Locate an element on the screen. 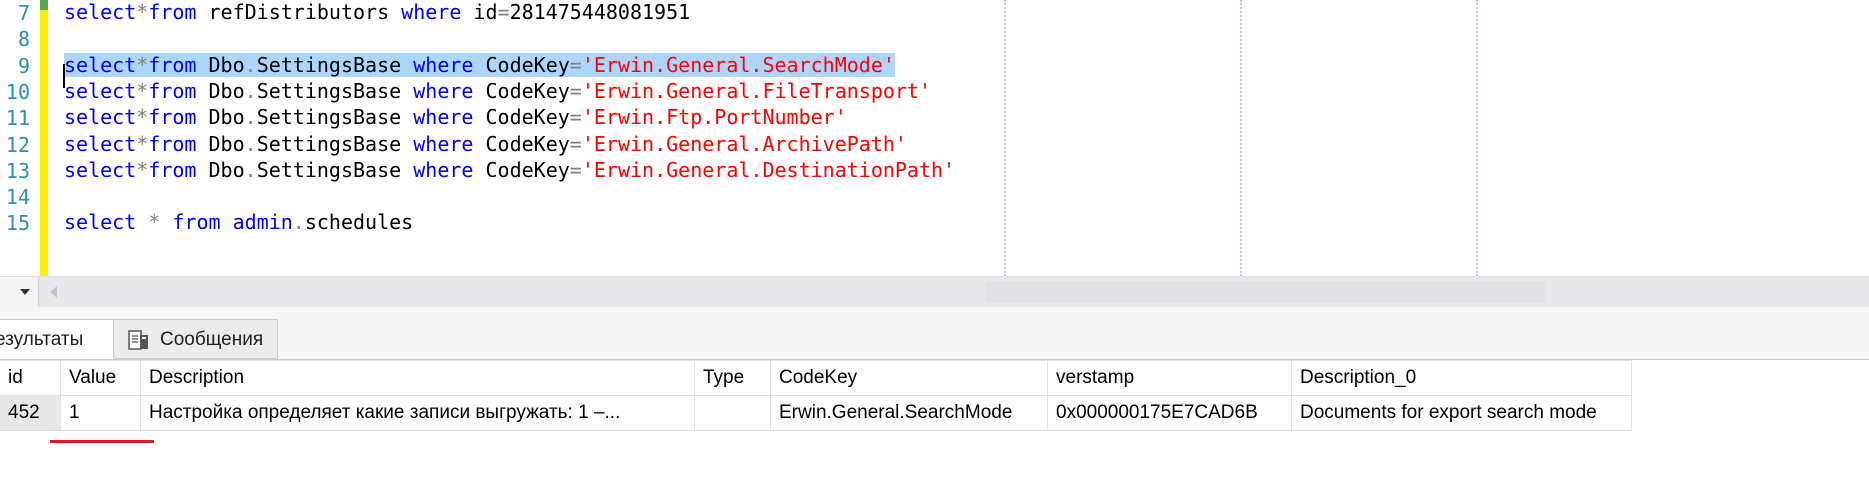  column-header-description: Description is located at coordinates (417, 378).